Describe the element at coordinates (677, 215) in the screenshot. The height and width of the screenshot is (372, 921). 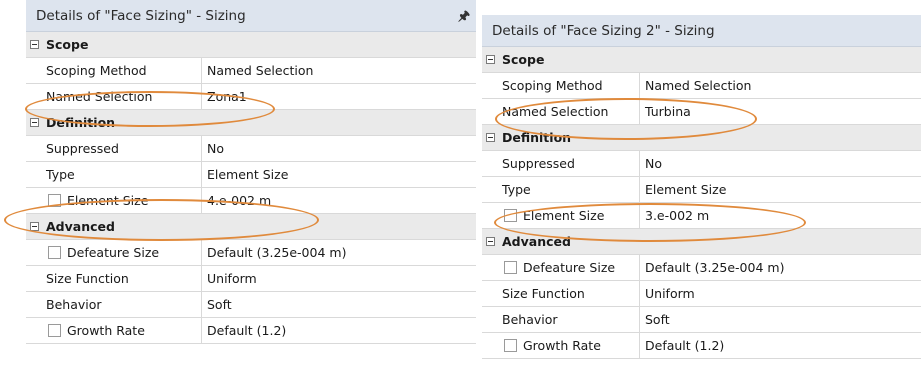
I see `property-value: 3.e-002 m` at that location.